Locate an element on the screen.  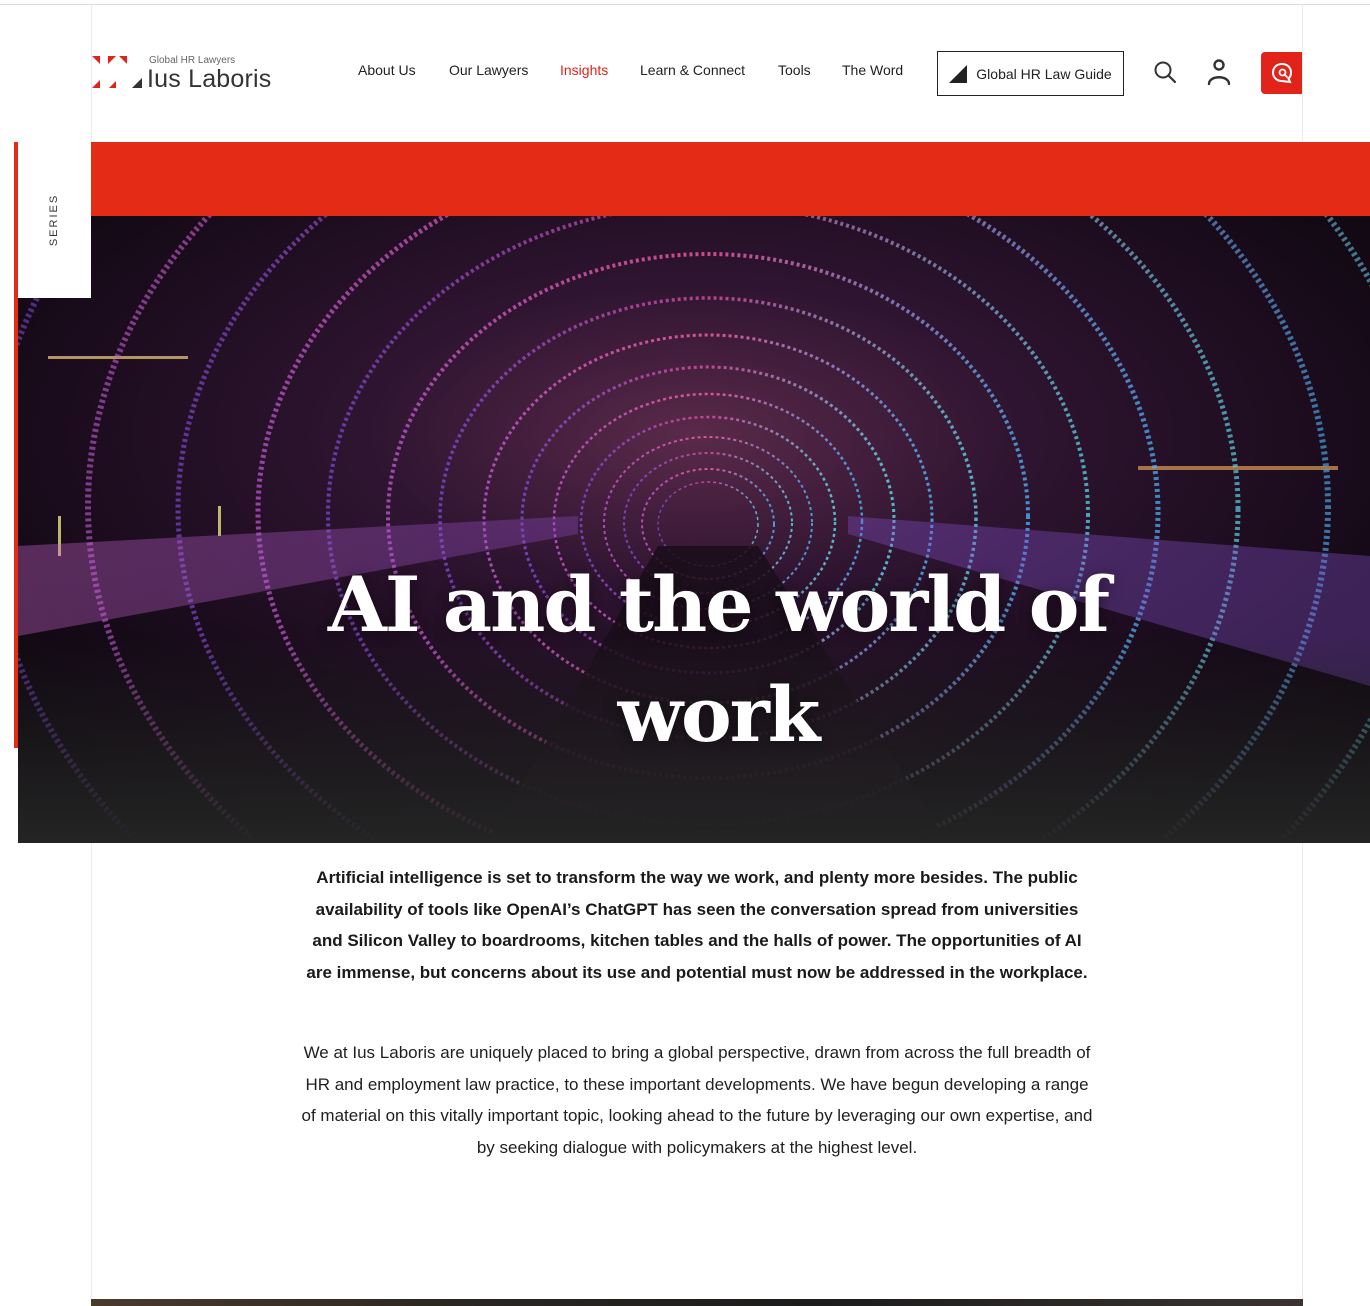
next-section-image-edge is located at coordinates (697, 1302).